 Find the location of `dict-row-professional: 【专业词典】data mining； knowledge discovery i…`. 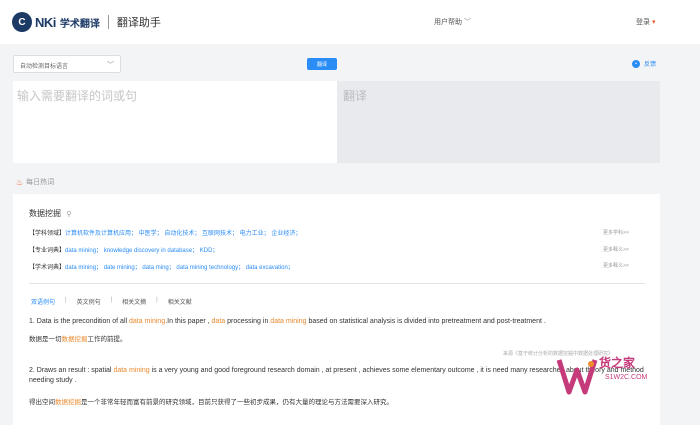

dict-row-professional: 【专业词典】data mining； knowledge discovery i… is located at coordinates (123, 249).